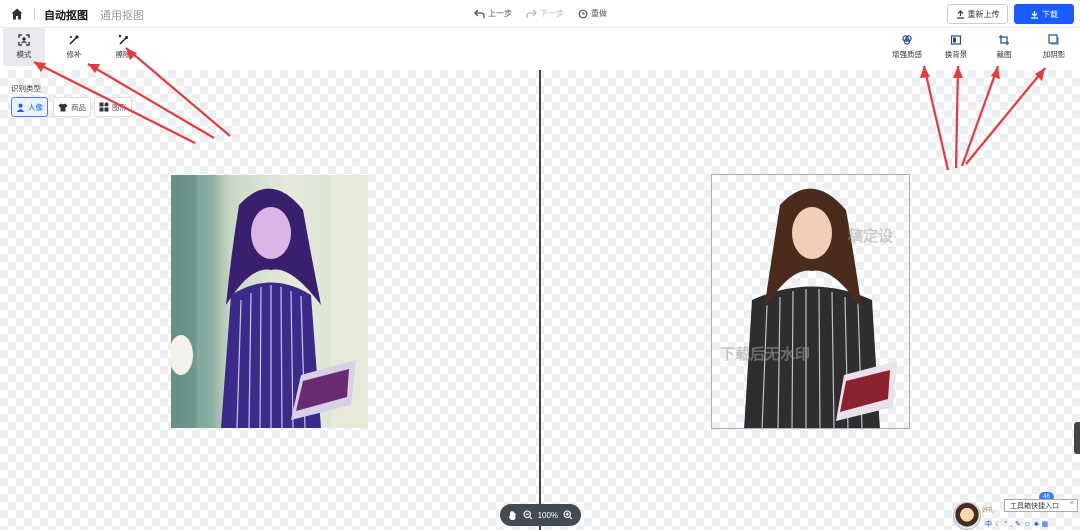 This screenshot has height=530, width=1080. I want to click on chip-label: 商品, so click(78, 107).